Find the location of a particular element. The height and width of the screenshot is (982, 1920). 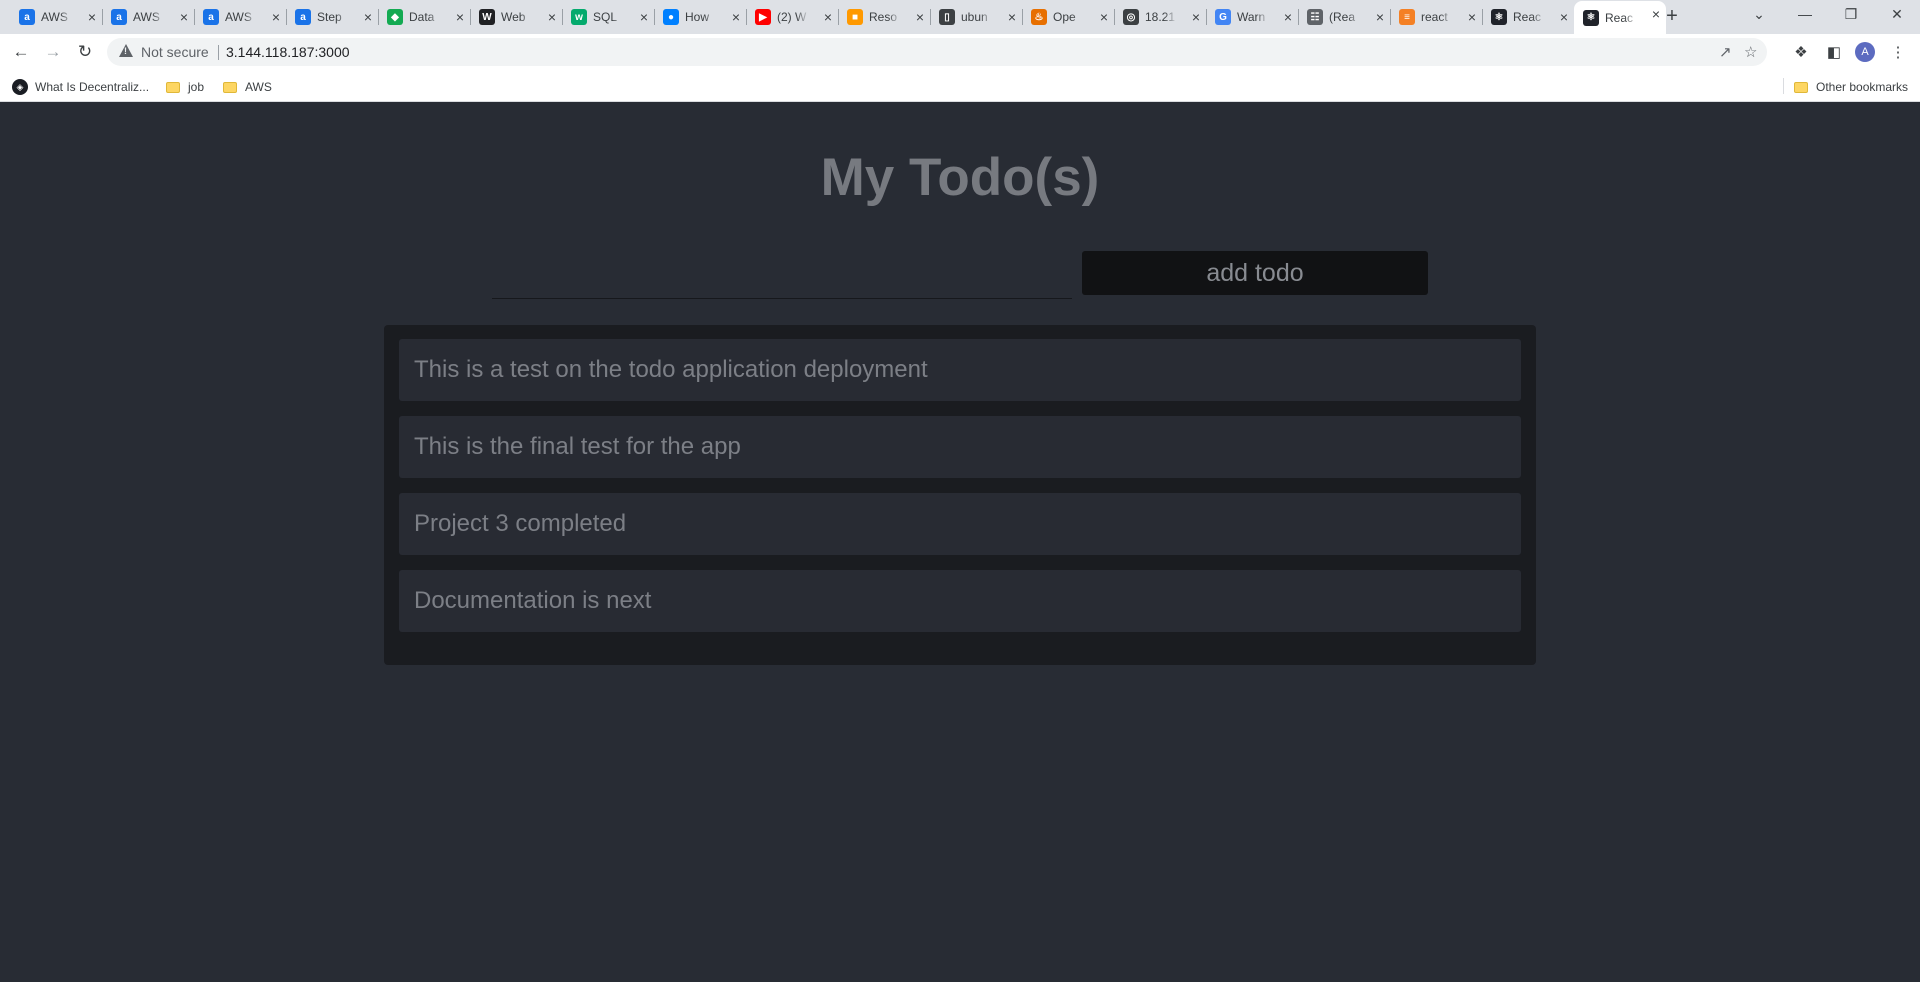

w3schools-icon: w is located at coordinates (579, 17).